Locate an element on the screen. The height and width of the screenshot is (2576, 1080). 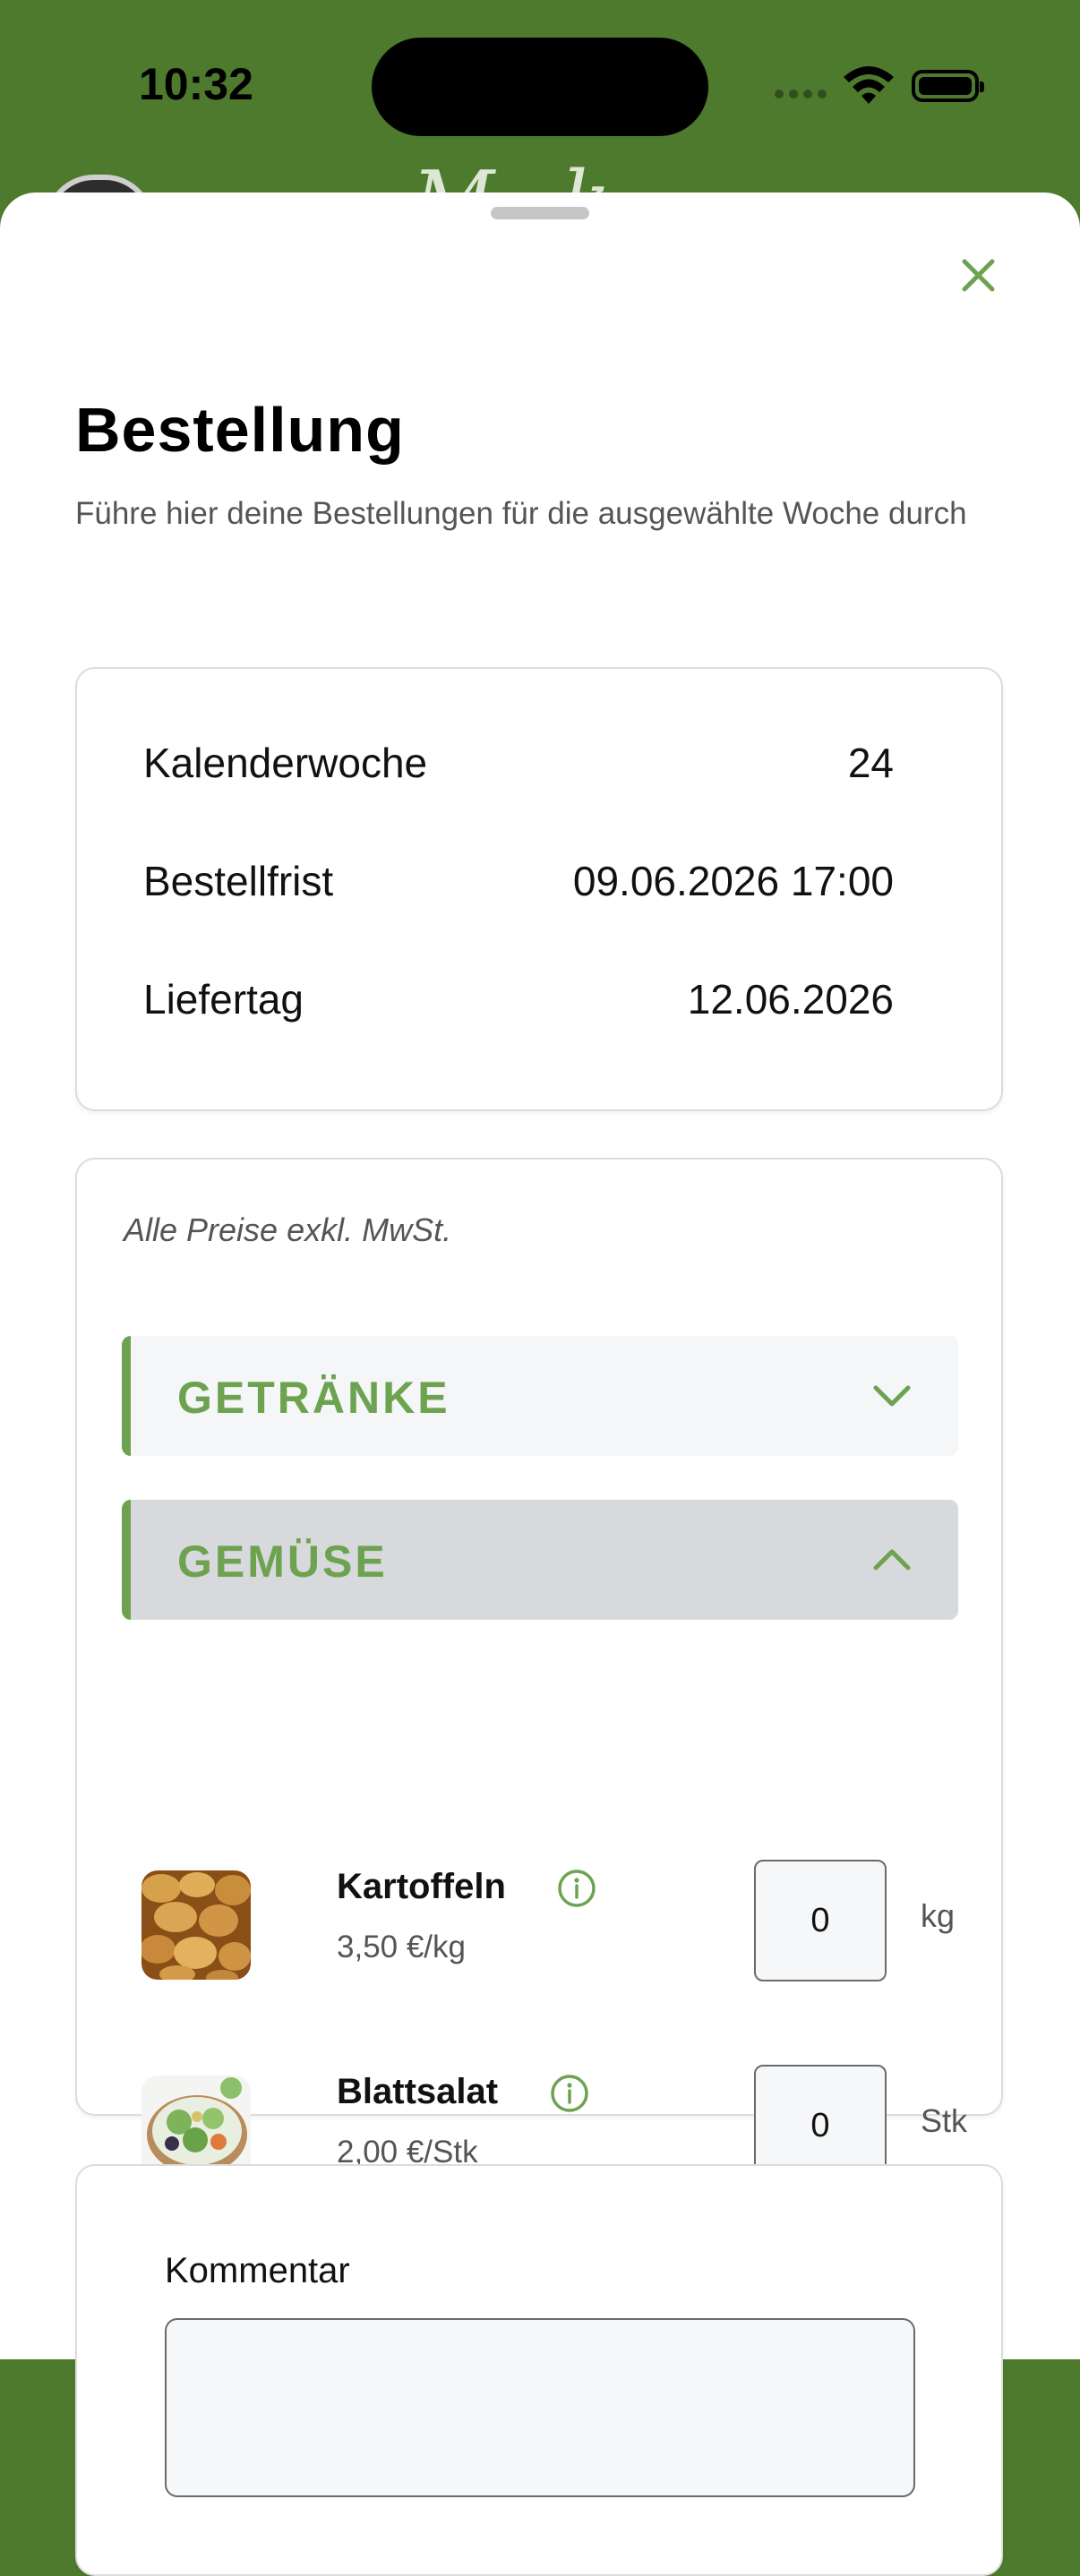
order-deadline-value: 09.06.2026 17:00 is located at coordinates (733, 881).